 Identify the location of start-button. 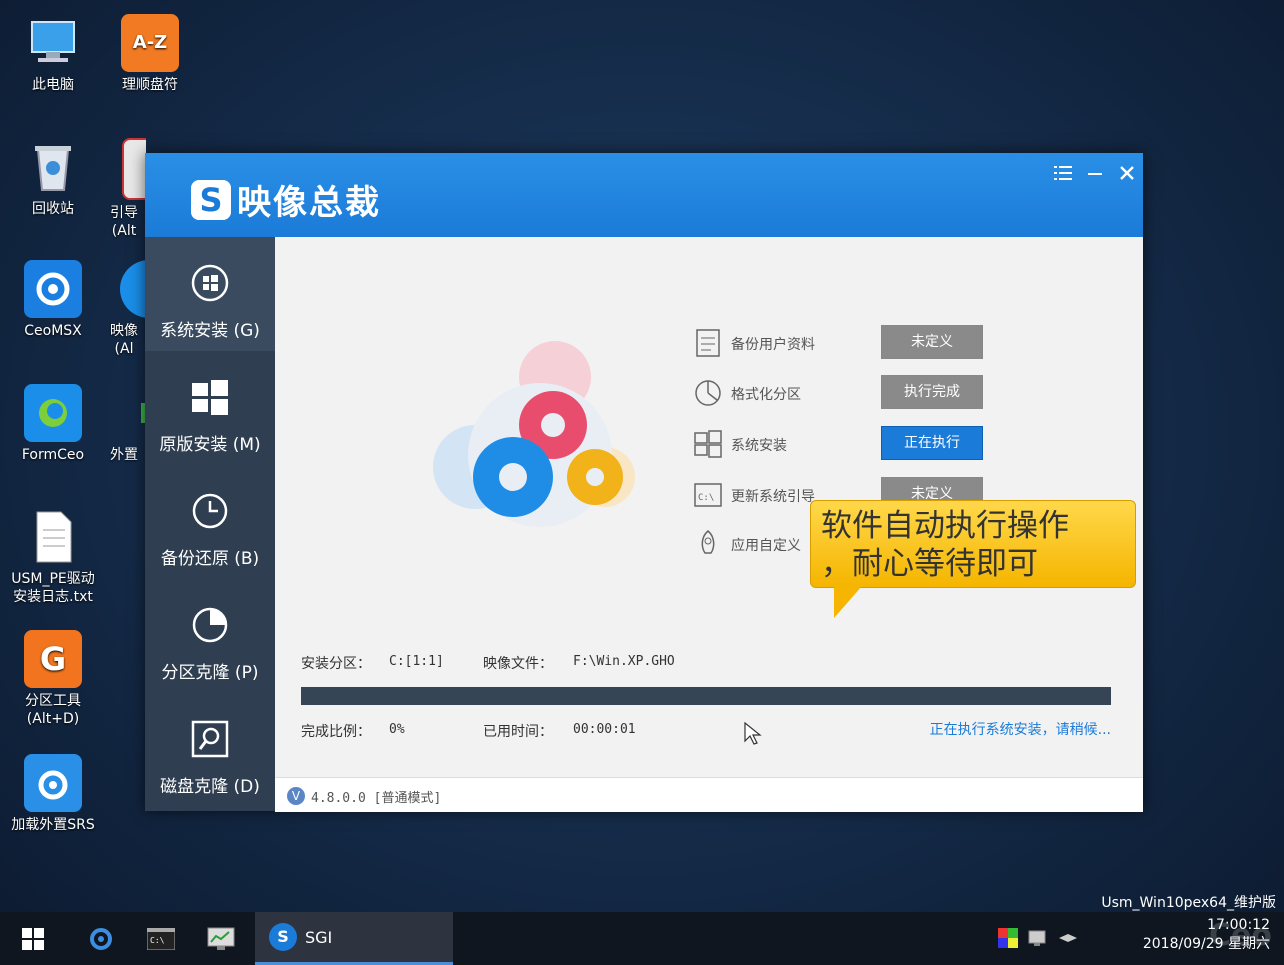
(33, 938).